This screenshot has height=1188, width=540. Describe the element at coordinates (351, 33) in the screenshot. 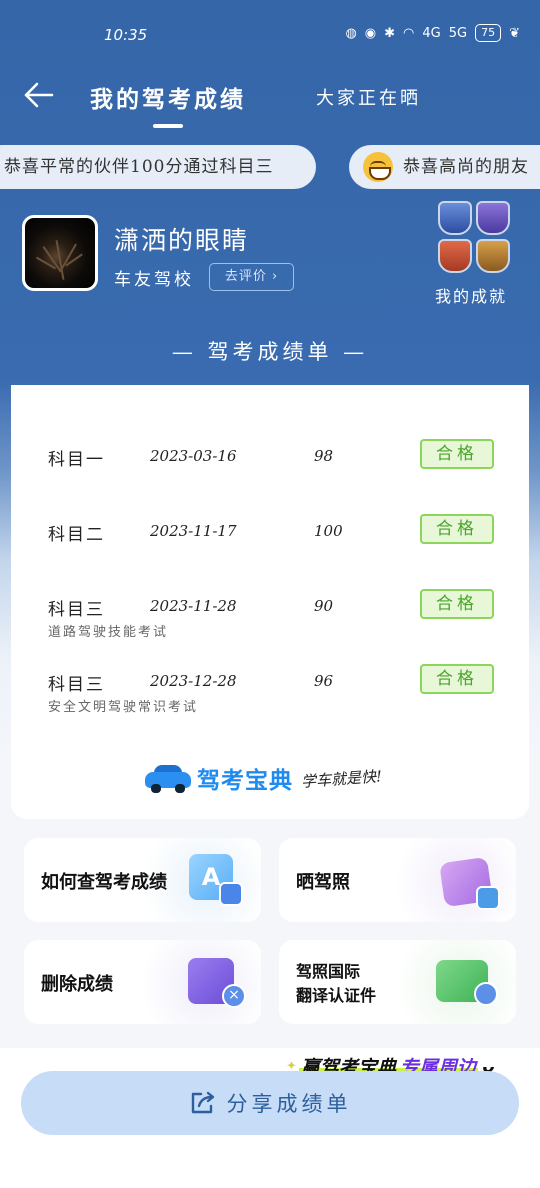

I see `nfc-icon: ◍` at that location.